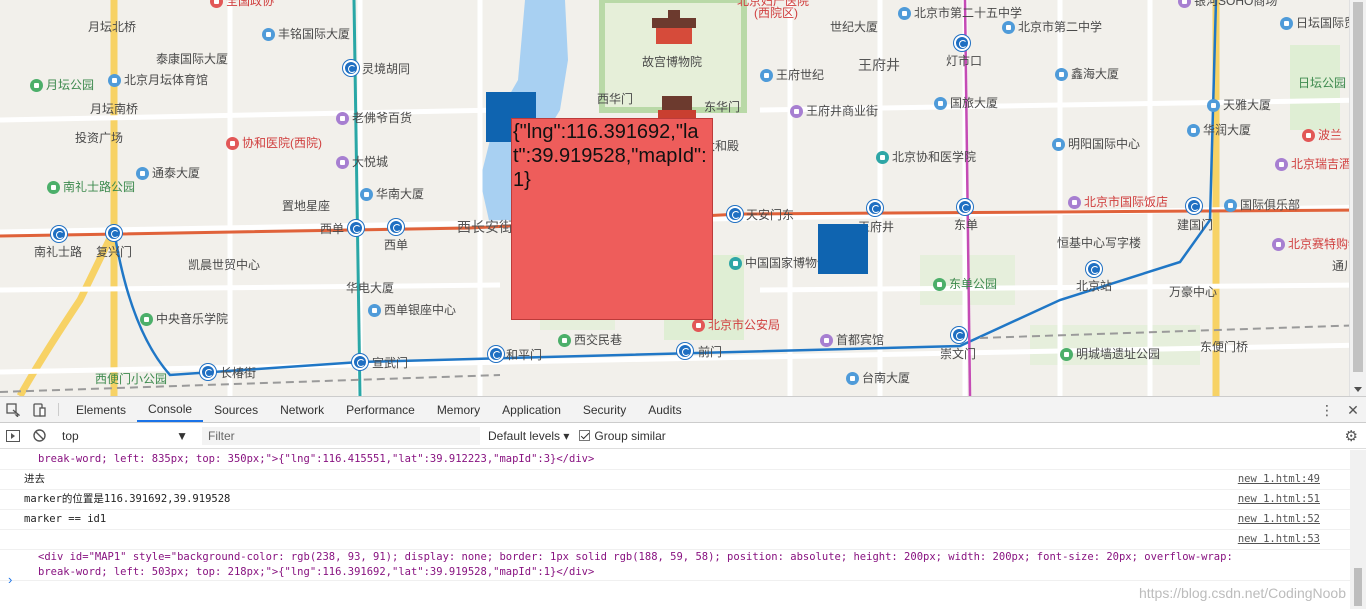  What do you see at coordinates (1096, 144) in the screenshot?
I see `map-label: 明阳国际中心` at bounding box center [1096, 144].